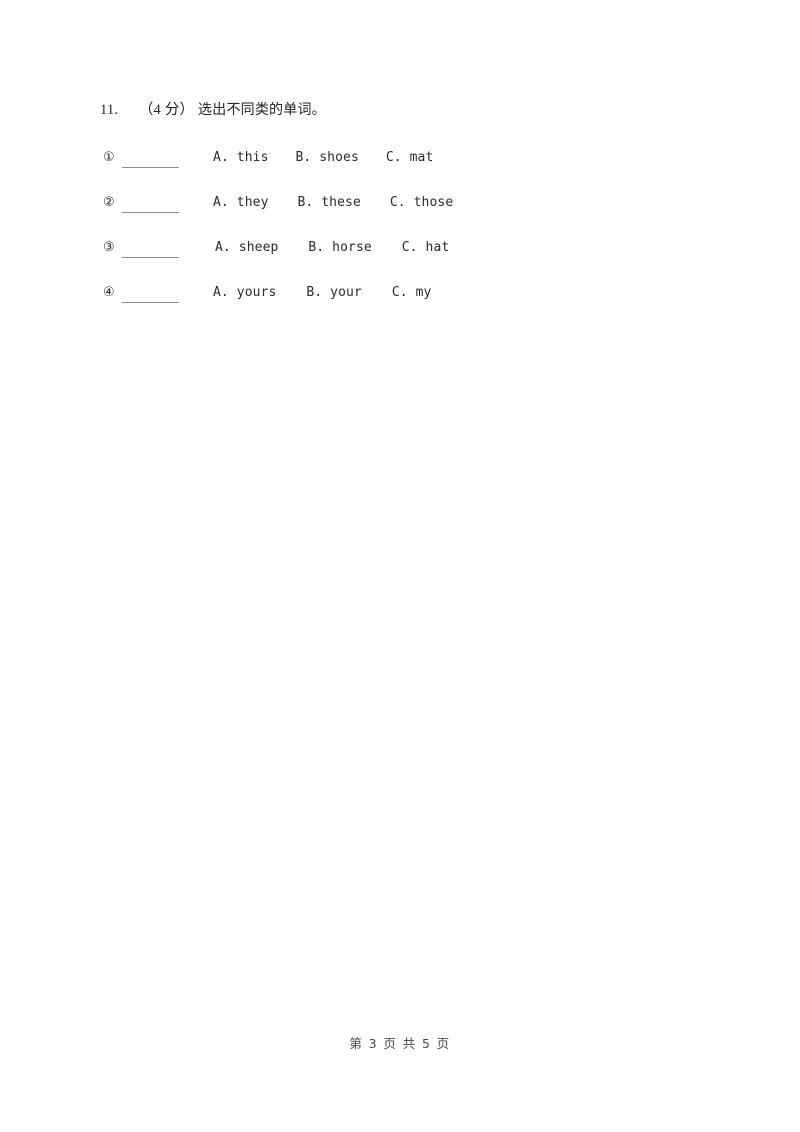  I want to click on question-prompt: 选出不同类的单词。, so click(262, 110).